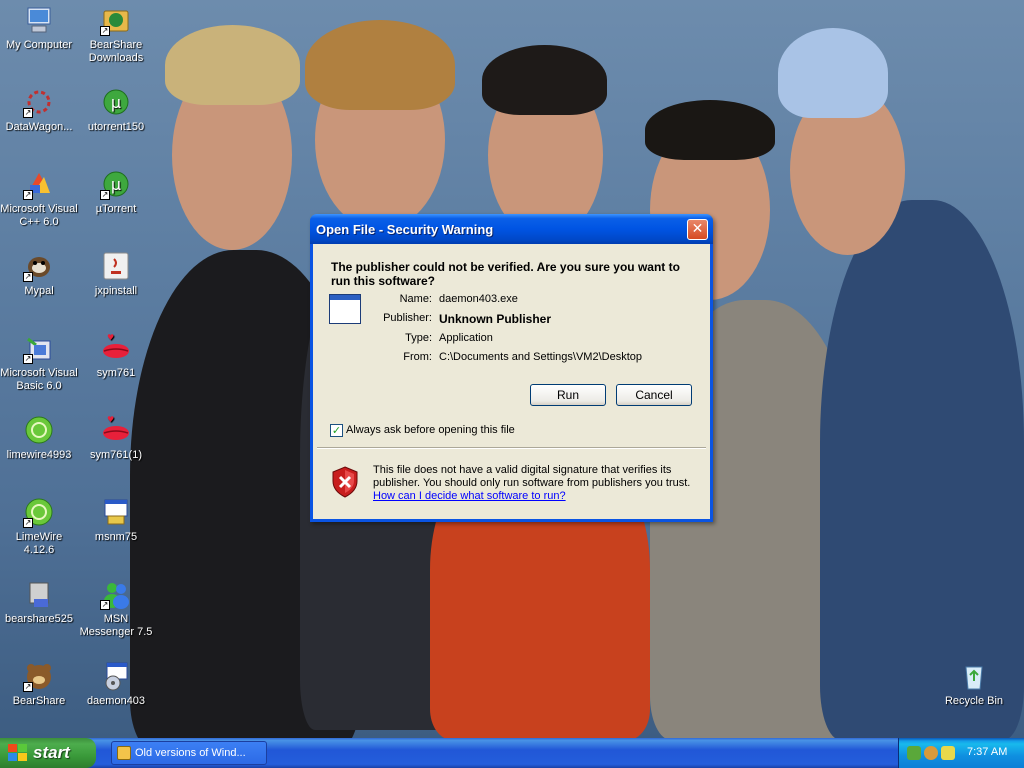 The width and height of the screenshot is (1024, 768). I want to click on publisher-key: Publisher:, so click(407, 318).